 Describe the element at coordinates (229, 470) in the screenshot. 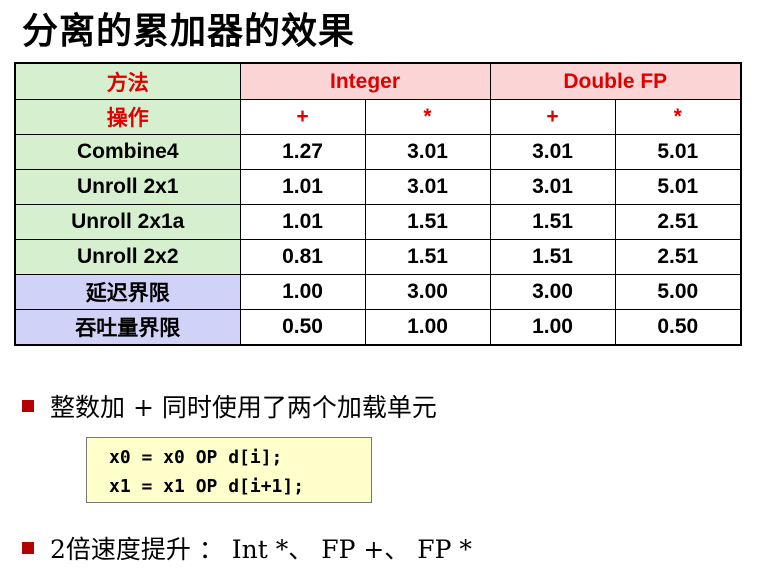

I see `code-block: x0 = x0 OP d[i]; x1 = x1 OP d[i+1];` at that location.